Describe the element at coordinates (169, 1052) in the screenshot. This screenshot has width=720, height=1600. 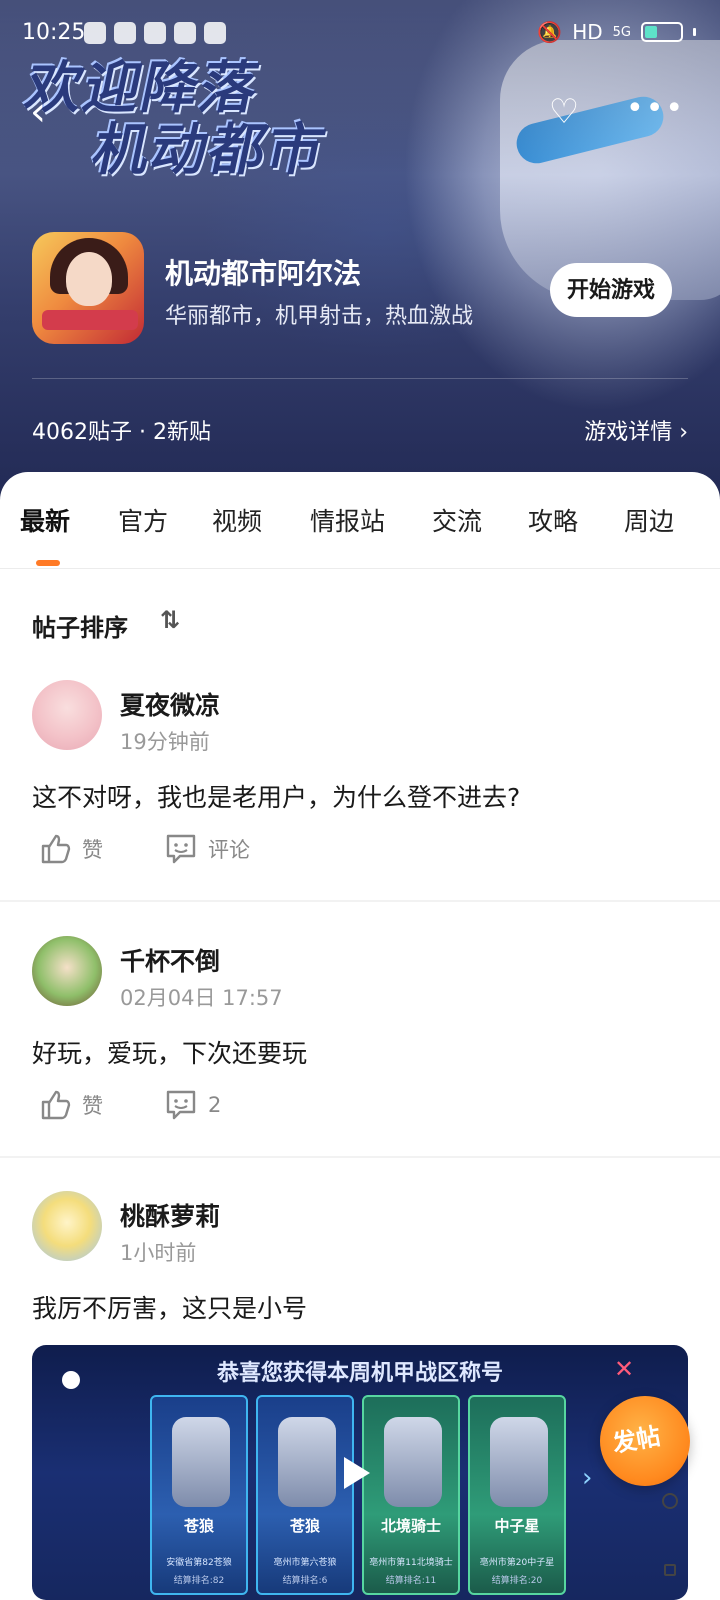
I see `post-text: 好玩，爱玩，下次还要玩` at that location.